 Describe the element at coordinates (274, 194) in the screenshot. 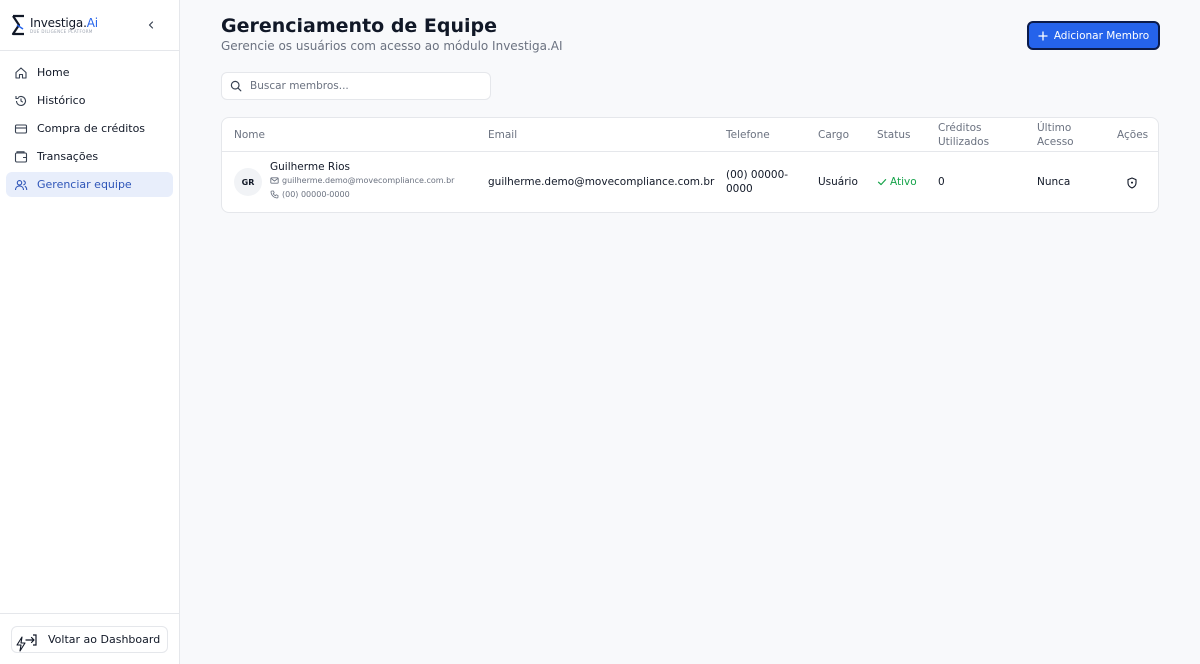

I see `phone-icon` at that location.